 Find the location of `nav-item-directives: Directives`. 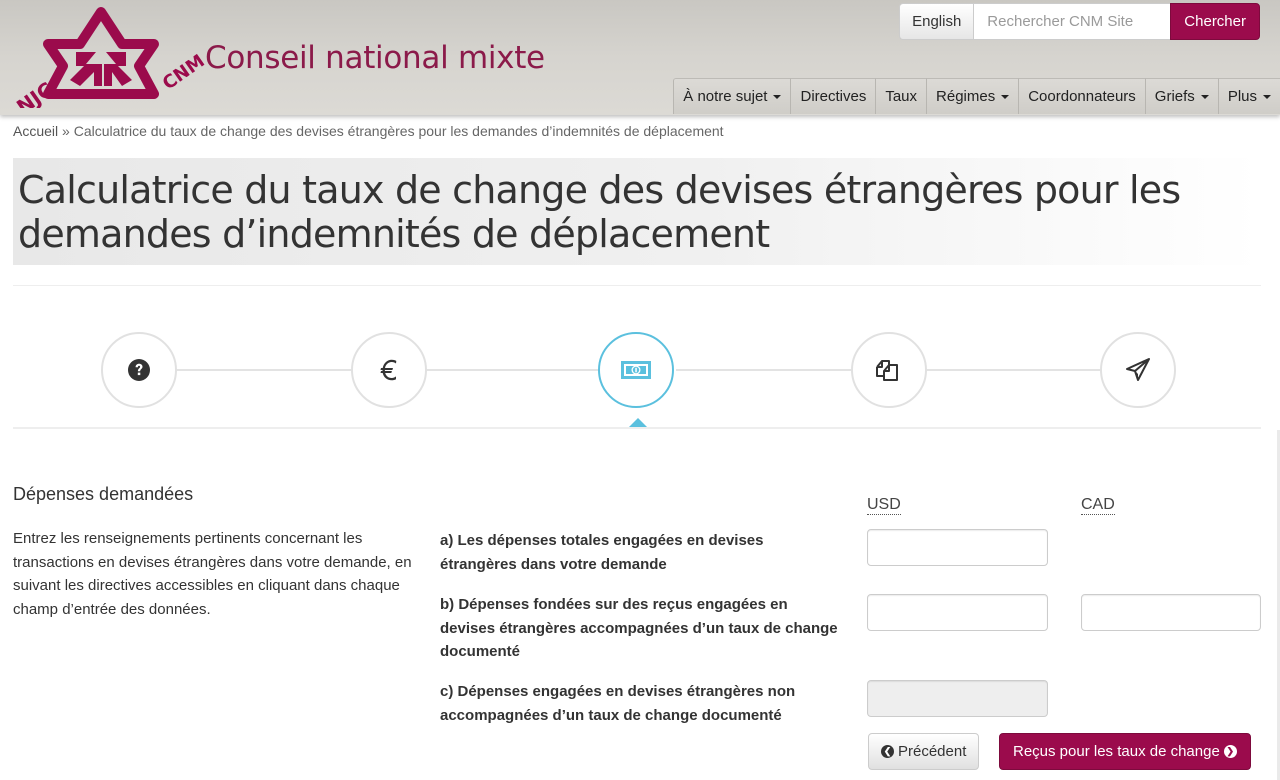

nav-item-directives: Directives is located at coordinates (833, 96).